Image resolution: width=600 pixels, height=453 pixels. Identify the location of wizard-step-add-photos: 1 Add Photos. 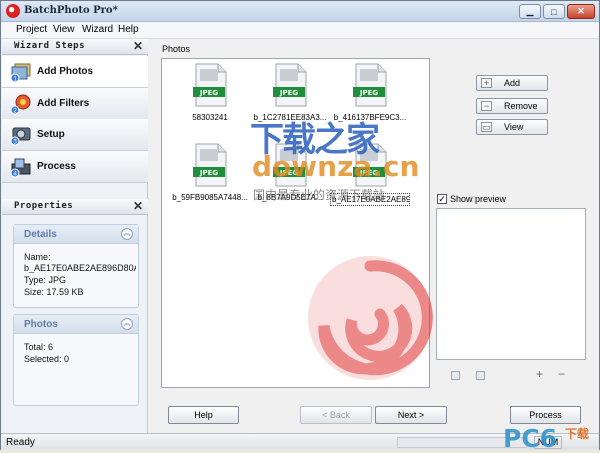
(75, 72).